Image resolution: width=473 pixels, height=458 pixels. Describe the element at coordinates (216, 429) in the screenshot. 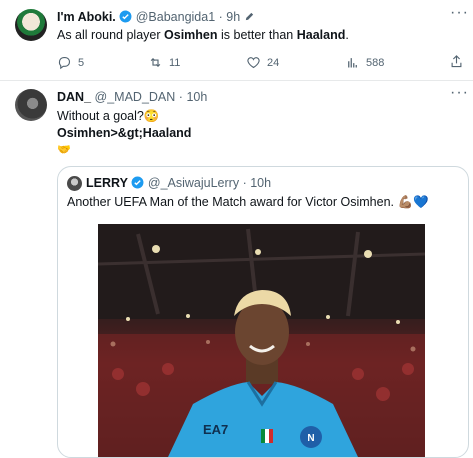

I see `jersey-brand-label: EA7` at that location.